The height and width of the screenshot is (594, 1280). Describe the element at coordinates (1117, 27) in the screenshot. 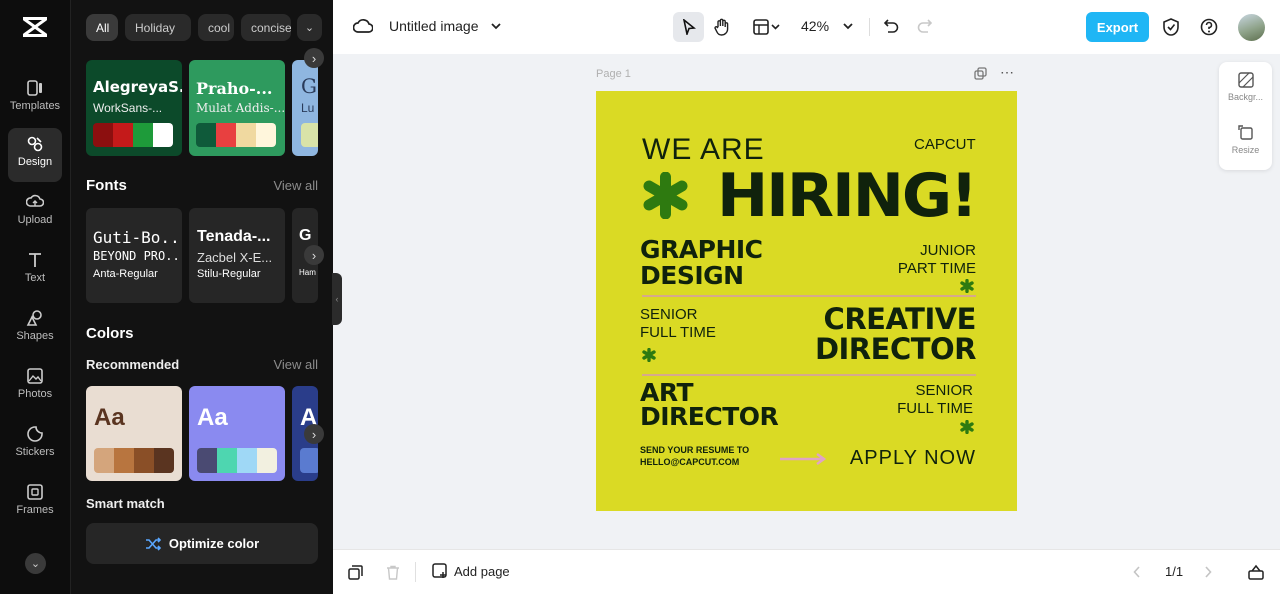

I see `export-button: Export` at that location.